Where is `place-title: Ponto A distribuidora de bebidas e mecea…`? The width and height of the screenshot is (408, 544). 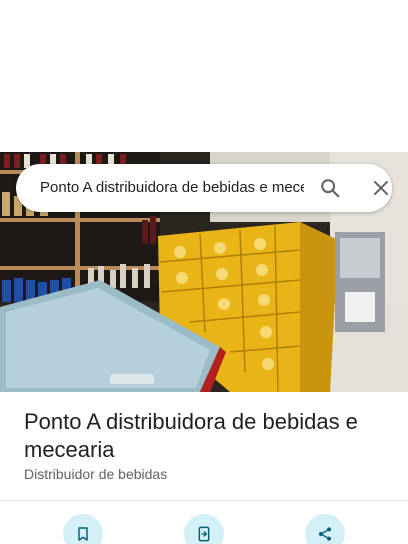
place-title: Ponto A distribuidora de bebidas e mecea… is located at coordinates (191, 435).